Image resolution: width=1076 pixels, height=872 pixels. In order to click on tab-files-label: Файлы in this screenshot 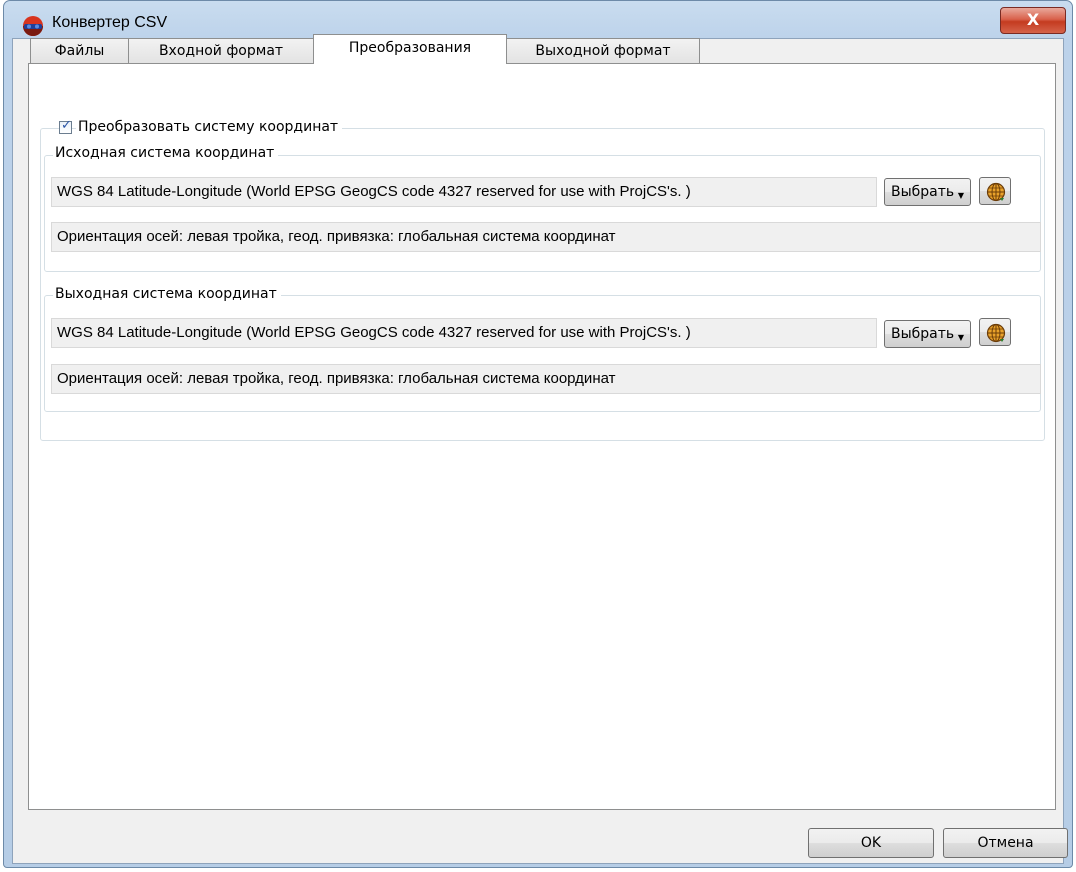, I will do `click(79, 51)`.